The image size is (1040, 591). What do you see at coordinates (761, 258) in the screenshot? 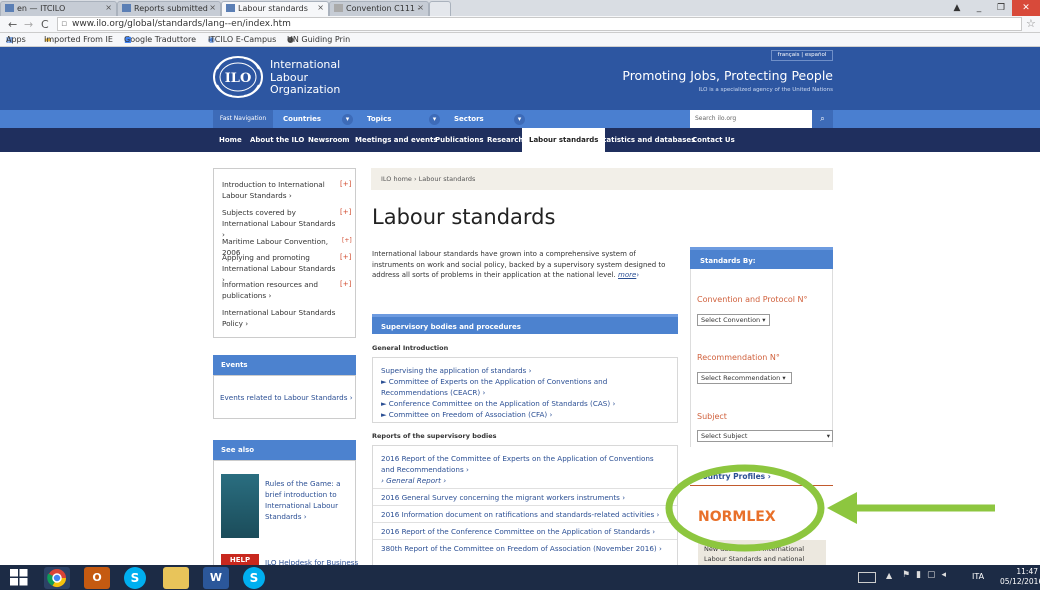
I see `standards-by-heading: Standards By:` at bounding box center [761, 258].